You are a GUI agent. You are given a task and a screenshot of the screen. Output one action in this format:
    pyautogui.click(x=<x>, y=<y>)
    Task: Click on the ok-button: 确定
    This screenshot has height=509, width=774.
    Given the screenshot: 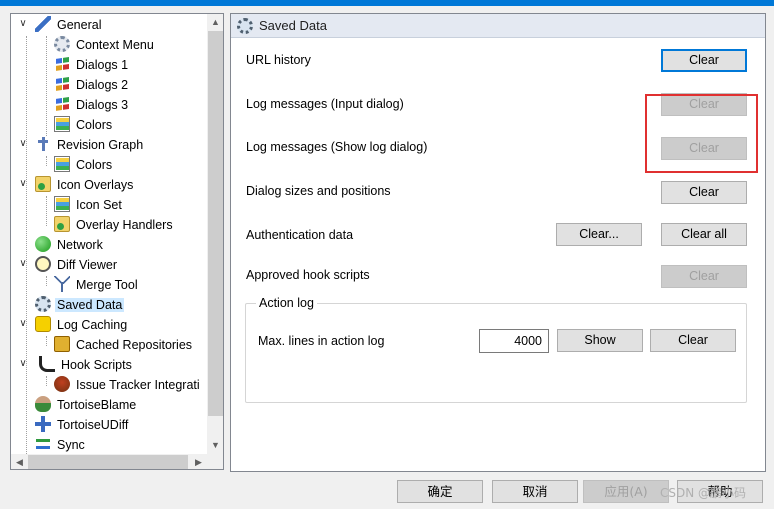 What is the action you would take?
    pyautogui.click(x=440, y=491)
    